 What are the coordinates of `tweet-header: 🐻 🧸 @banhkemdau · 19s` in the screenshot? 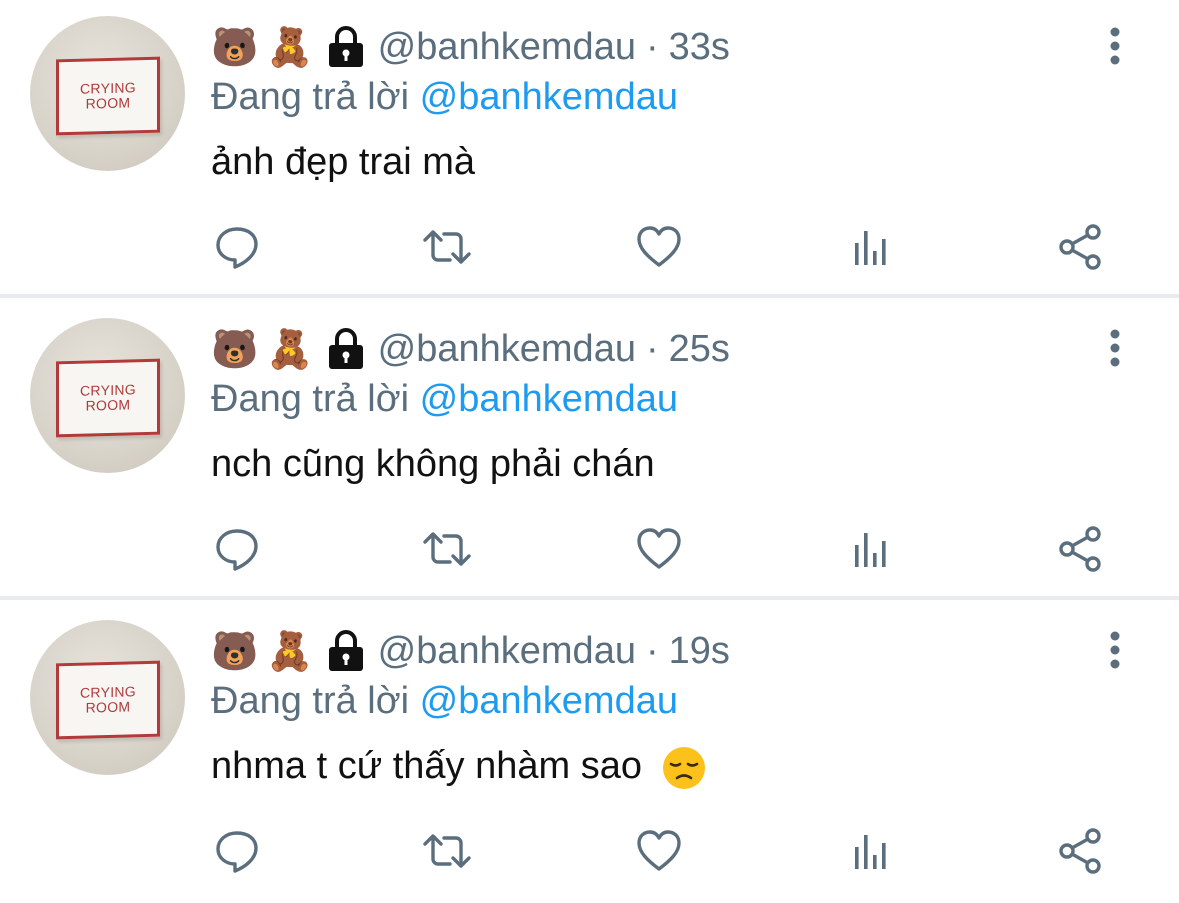 It's located at (470, 651).